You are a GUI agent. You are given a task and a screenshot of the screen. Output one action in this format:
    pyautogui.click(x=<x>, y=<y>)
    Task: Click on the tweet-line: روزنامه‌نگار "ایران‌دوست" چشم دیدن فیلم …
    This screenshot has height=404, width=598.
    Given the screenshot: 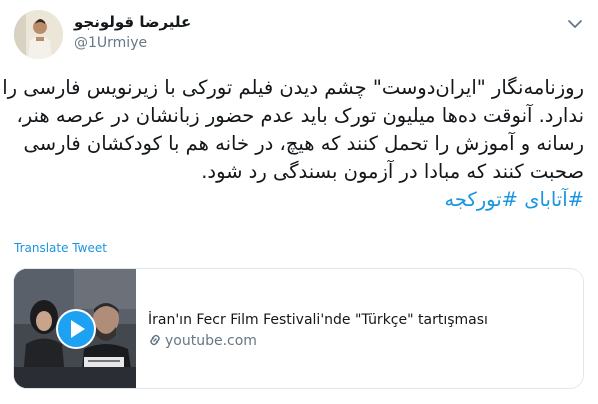 What is the action you would take?
    pyautogui.click(x=293, y=87)
    